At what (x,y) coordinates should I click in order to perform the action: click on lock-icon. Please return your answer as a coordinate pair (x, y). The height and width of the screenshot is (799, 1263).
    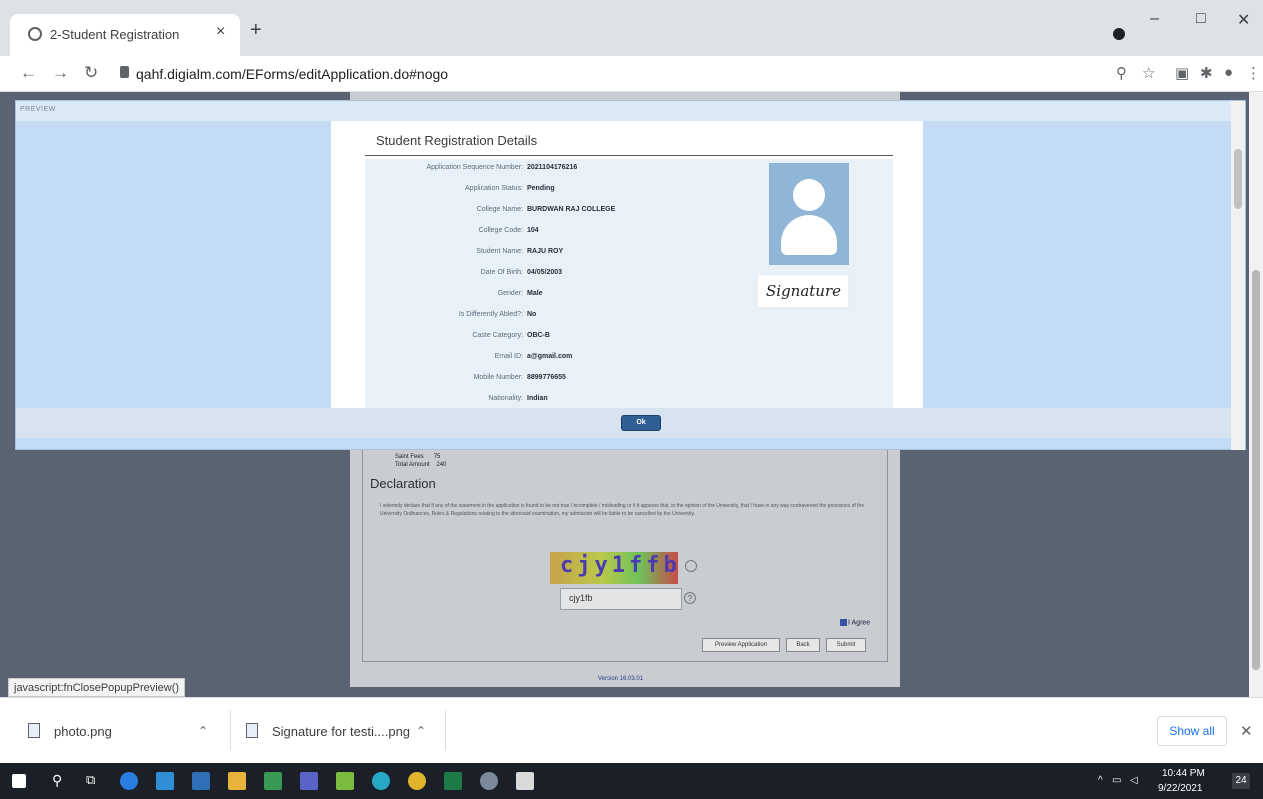
    Looking at the image, I should click on (124, 72).